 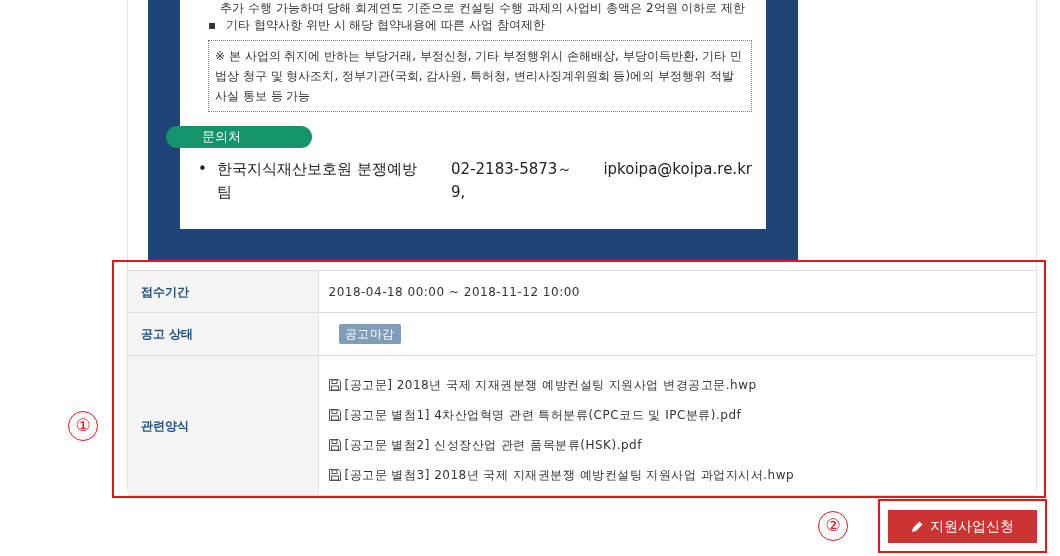 I want to click on file-link: [공고문 별첨1] 4차산업혁명 관련 특허분류(CPC코드 및 IPC분류).pdf, so click(x=543, y=415).